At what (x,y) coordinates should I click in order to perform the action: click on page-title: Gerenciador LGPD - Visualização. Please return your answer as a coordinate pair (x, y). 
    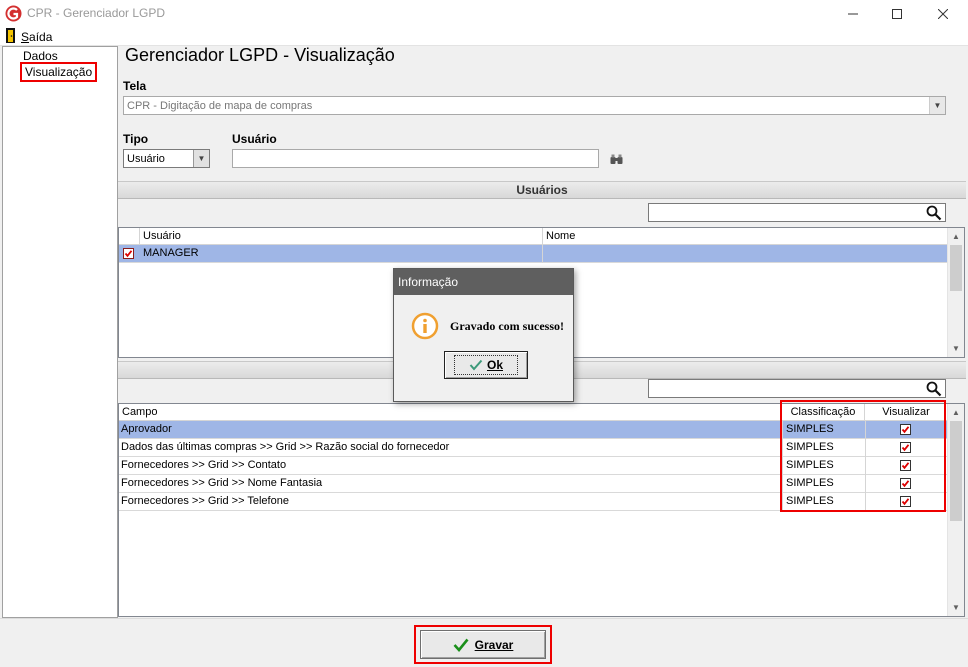
    Looking at the image, I should click on (260, 55).